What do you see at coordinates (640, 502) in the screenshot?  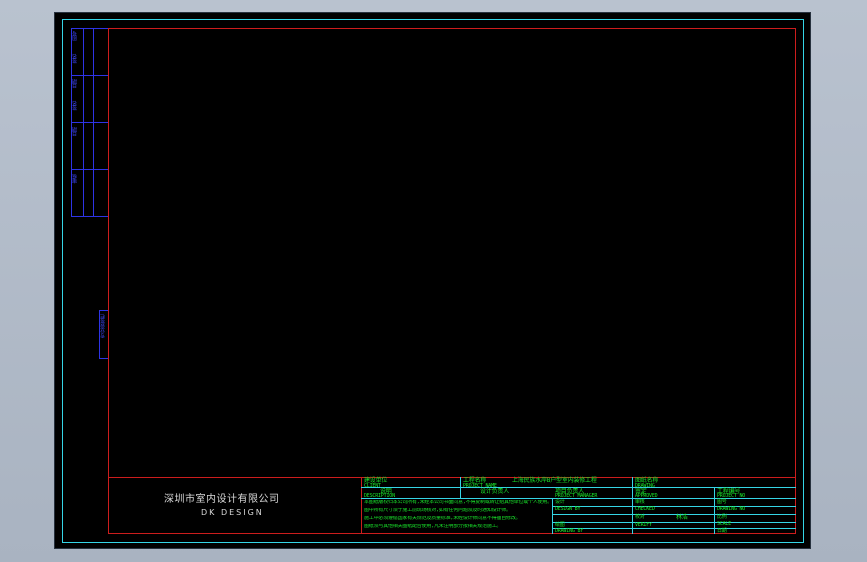 I see `checked-cn: 审核` at bounding box center [640, 502].